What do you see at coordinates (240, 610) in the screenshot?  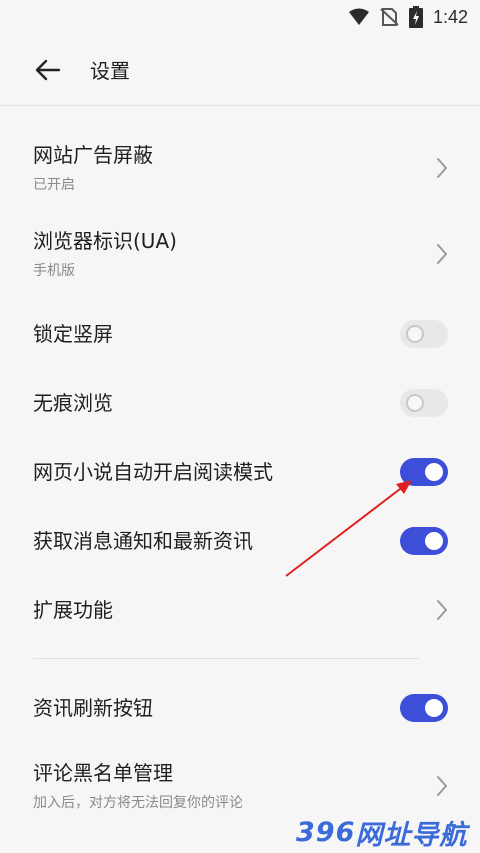 I see `setting-extensions: 扩展功能` at bounding box center [240, 610].